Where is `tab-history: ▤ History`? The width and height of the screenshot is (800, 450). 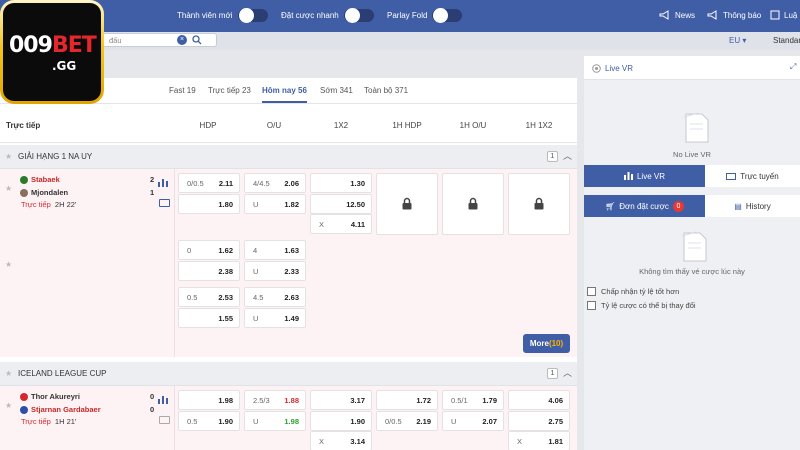
tab-history: ▤ History is located at coordinates (752, 206).